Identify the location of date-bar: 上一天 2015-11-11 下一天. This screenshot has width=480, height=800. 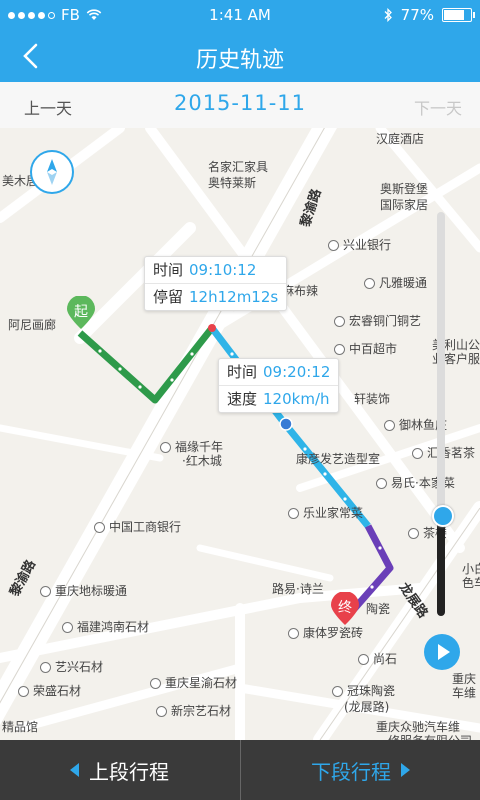
(240, 105).